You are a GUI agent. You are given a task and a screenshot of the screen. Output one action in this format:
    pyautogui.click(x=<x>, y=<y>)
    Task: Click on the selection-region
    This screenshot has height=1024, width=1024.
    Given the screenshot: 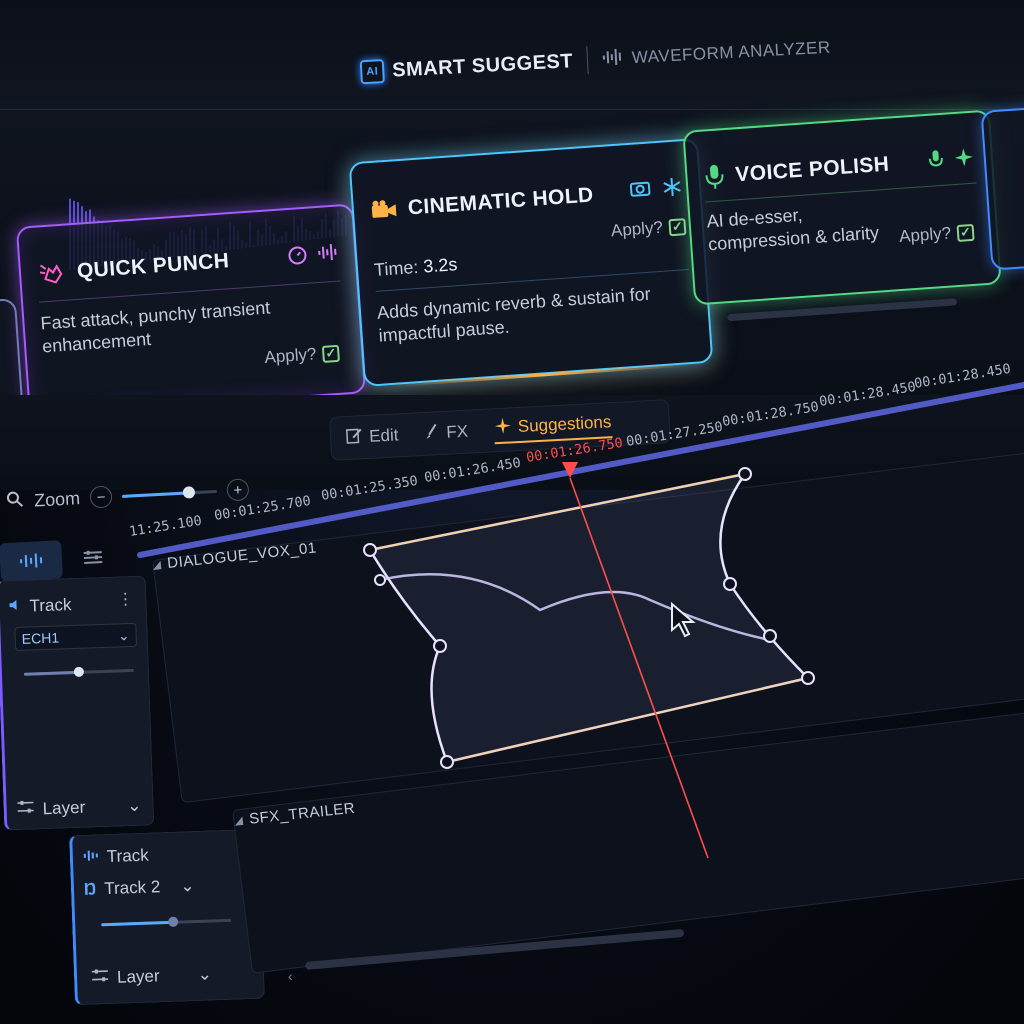 What is the action you would take?
    pyautogui.click(x=589, y=618)
    